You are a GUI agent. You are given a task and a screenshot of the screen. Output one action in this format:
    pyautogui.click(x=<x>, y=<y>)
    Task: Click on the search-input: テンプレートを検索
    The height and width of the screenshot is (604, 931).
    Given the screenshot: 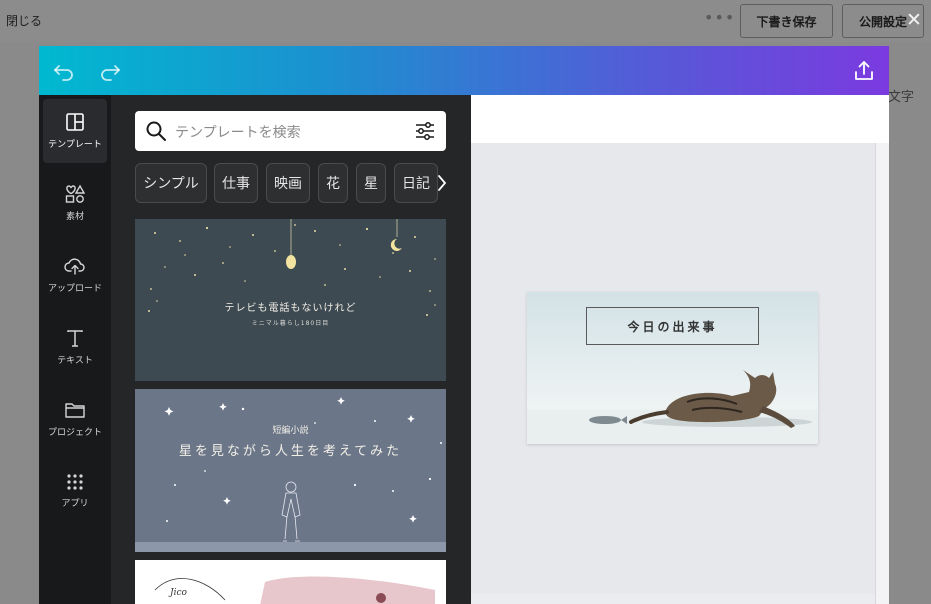 What is the action you would take?
    pyautogui.click(x=238, y=132)
    